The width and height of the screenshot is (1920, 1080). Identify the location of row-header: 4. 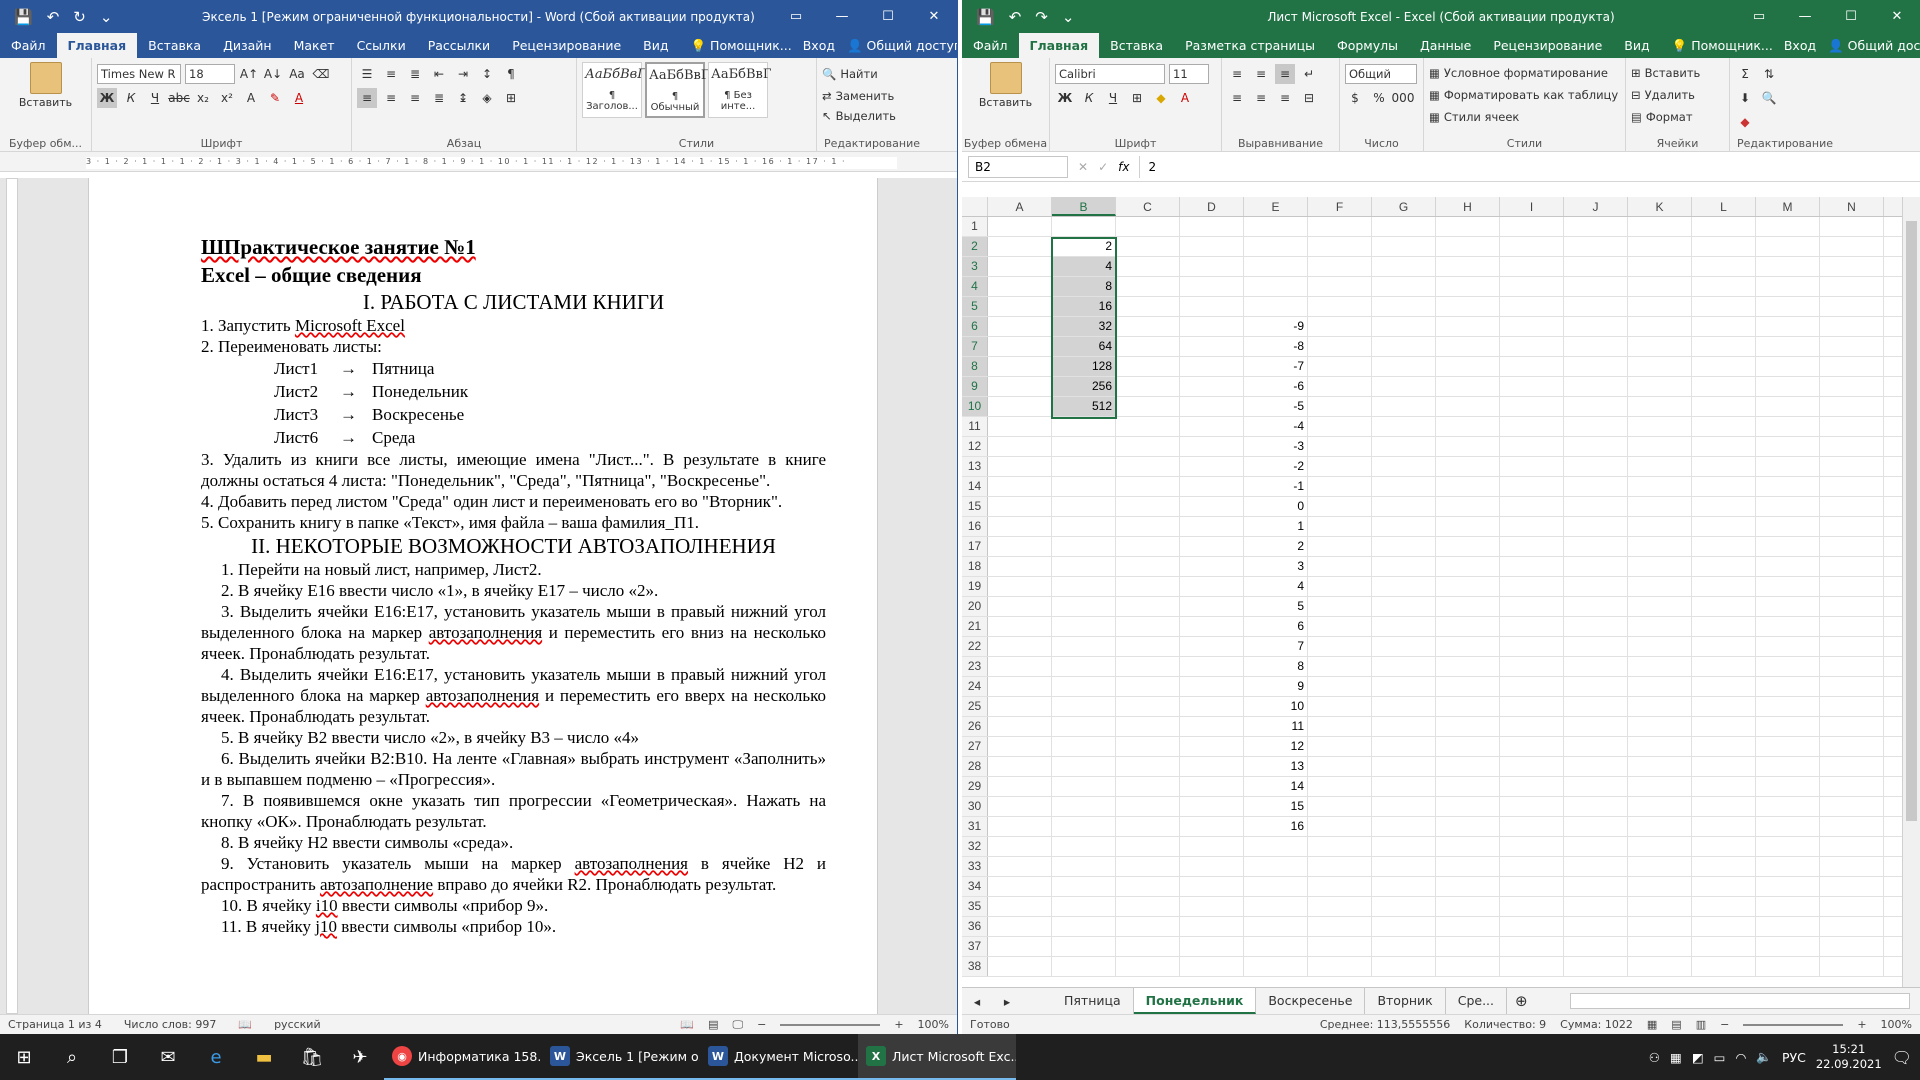
(975, 286).